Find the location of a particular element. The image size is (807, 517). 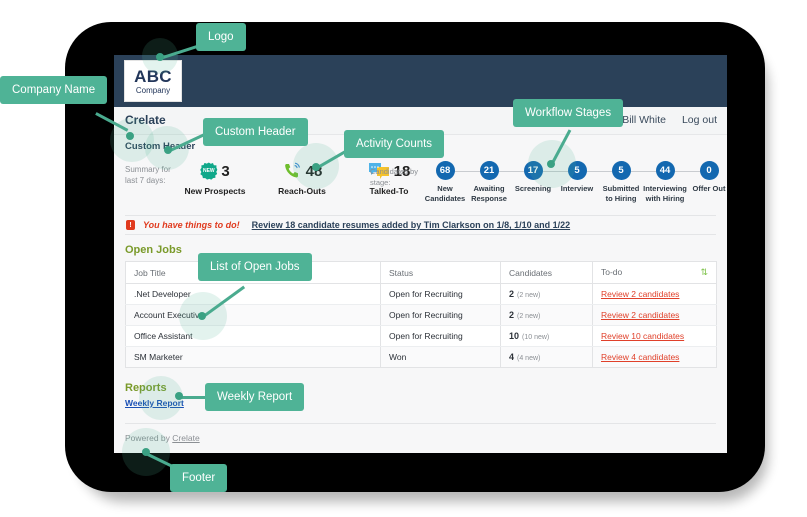

callout-footer: Footer is located at coordinates (199, 478).